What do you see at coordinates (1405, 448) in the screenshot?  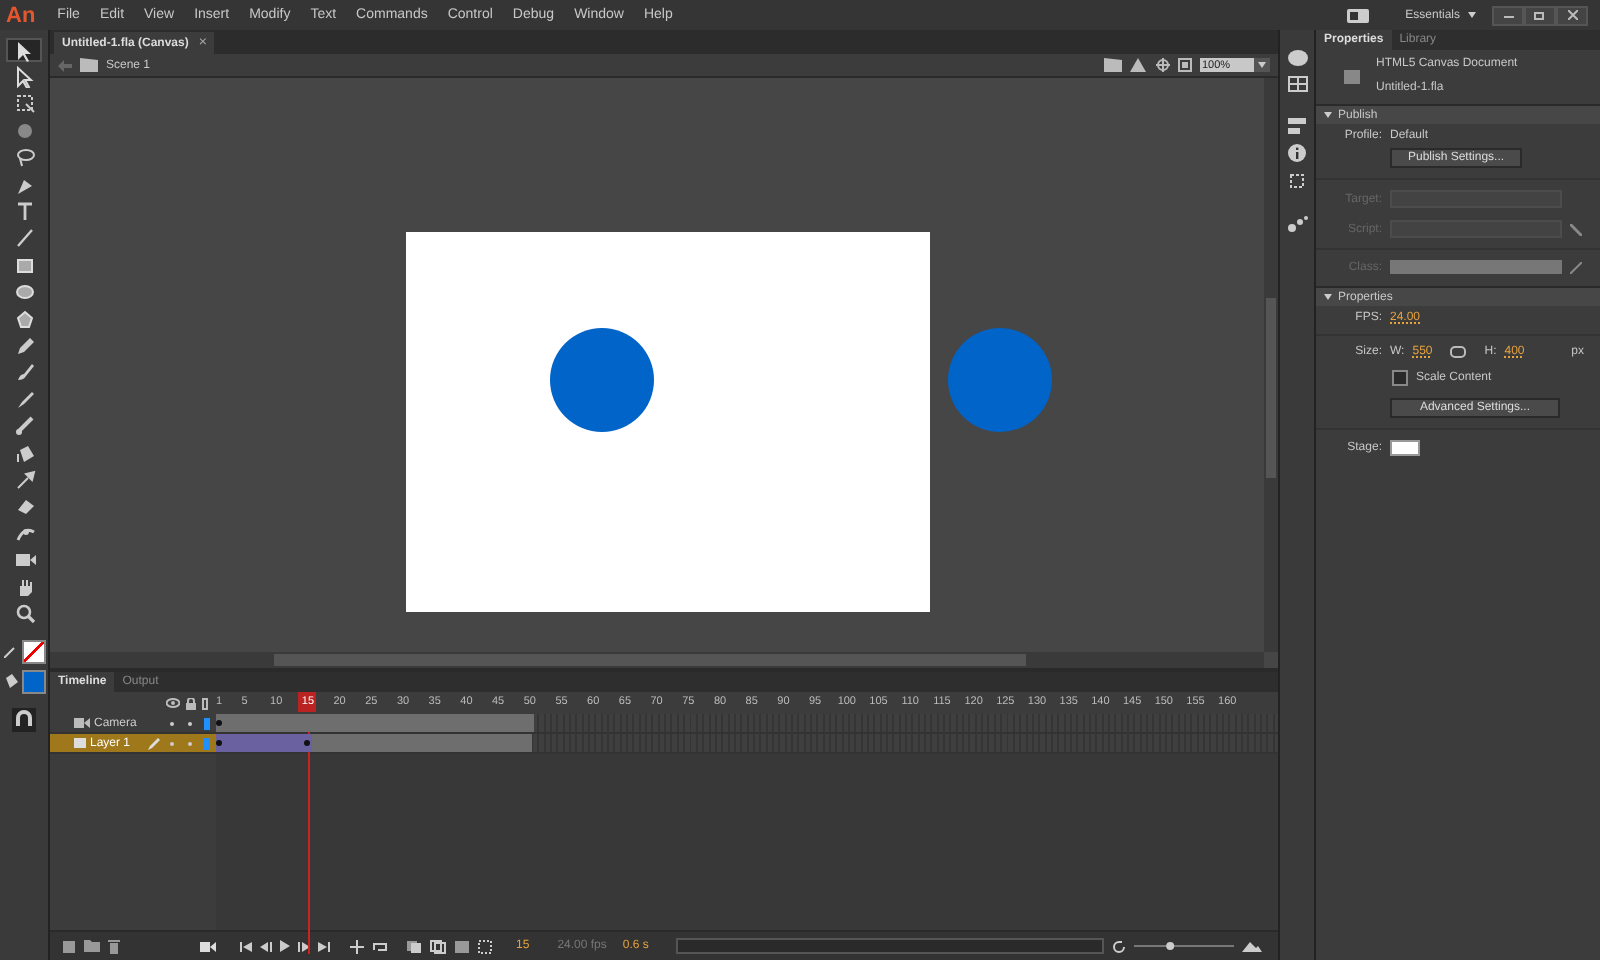 I see `stage-color-swatch` at bounding box center [1405, 448].